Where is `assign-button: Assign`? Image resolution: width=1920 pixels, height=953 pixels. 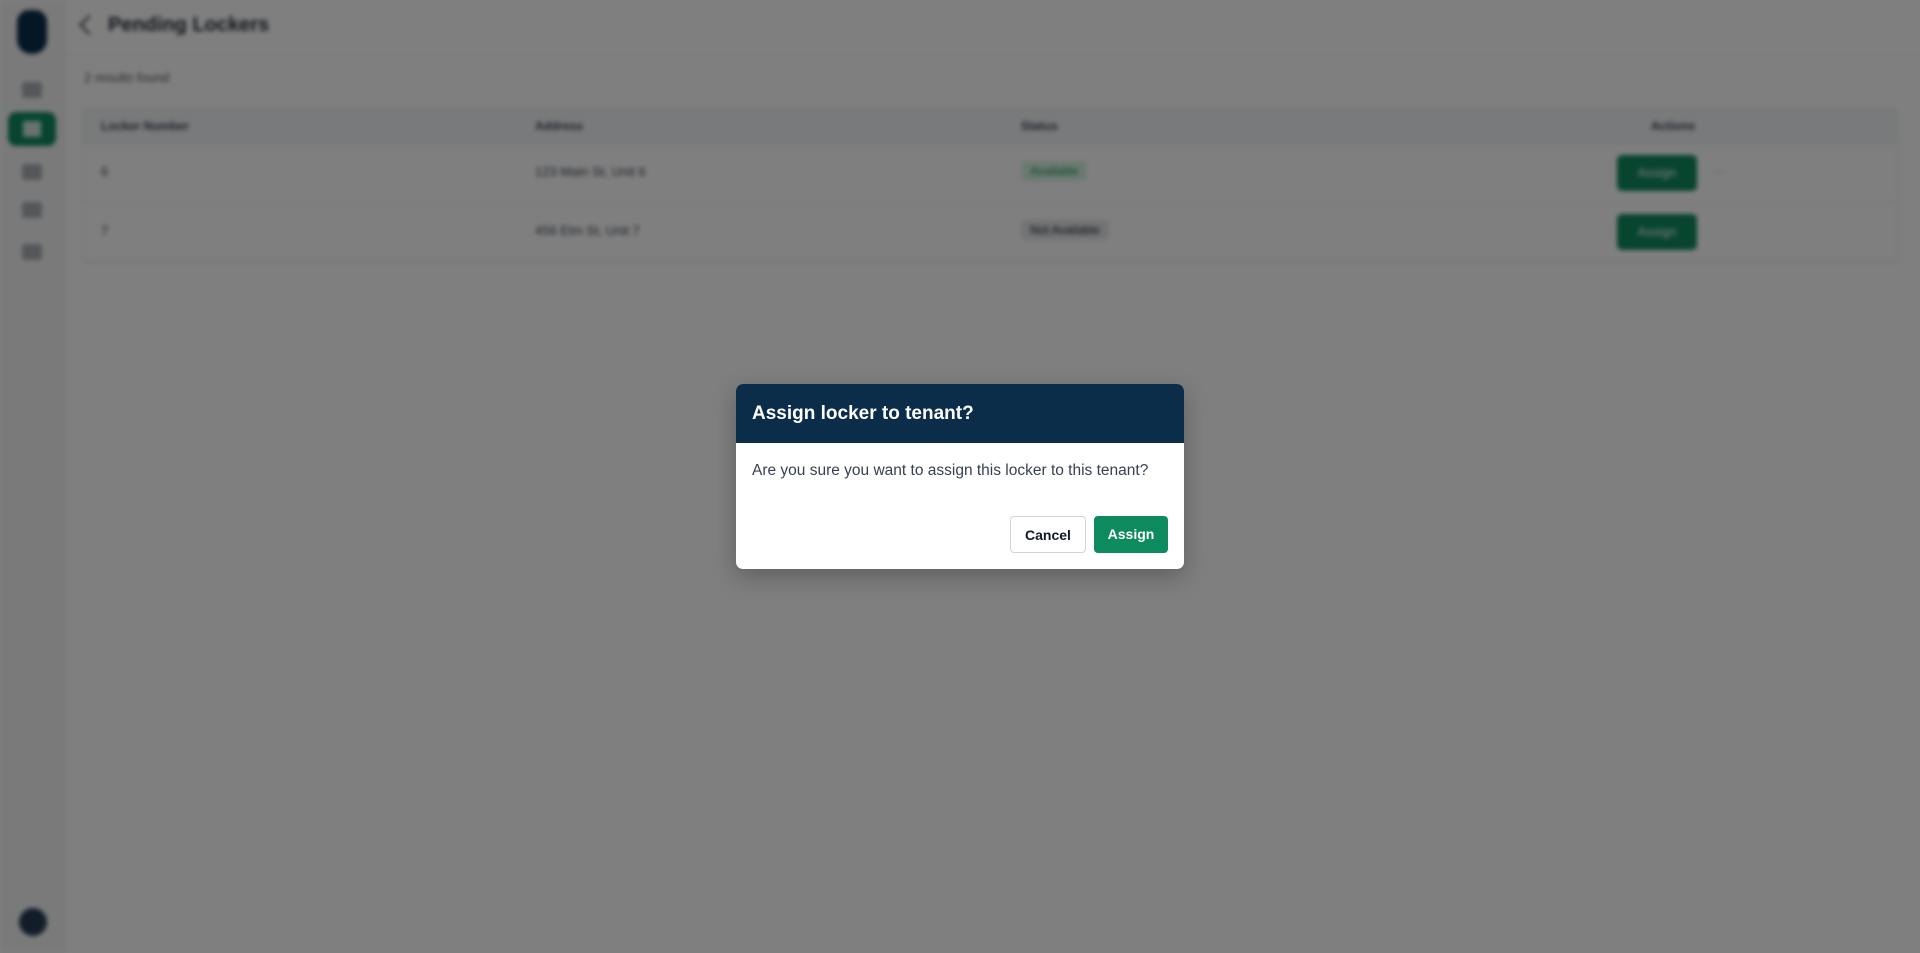
assign-button: Assign is located at coordinates (1131, 534).